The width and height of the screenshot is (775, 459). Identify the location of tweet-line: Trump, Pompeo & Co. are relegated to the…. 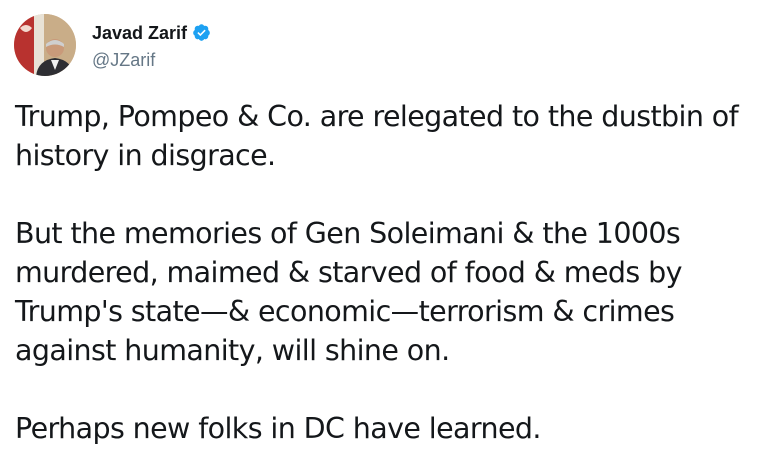
(377, 116).